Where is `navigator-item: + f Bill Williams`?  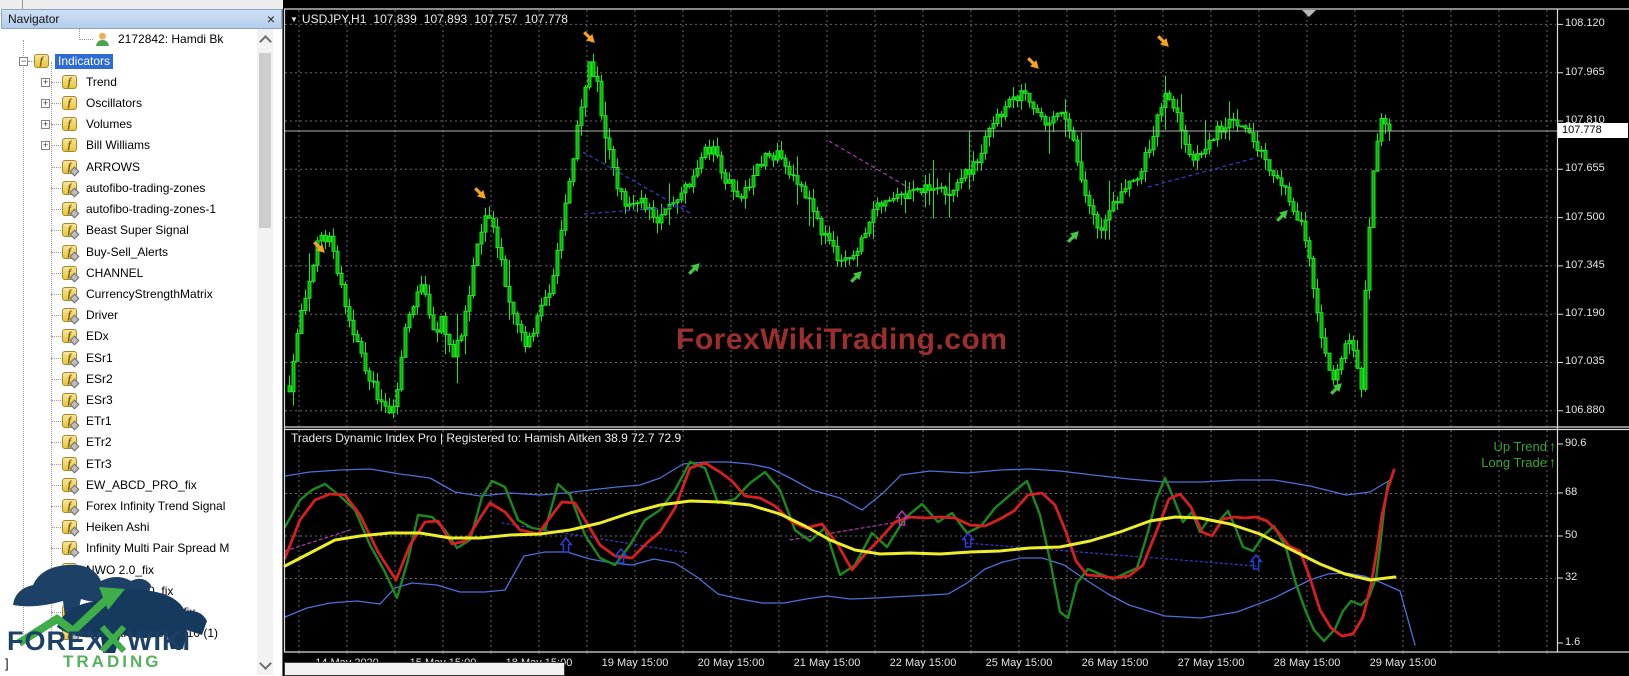
navigator-item: + f Bill Williams is located at coordinates (129, 145).